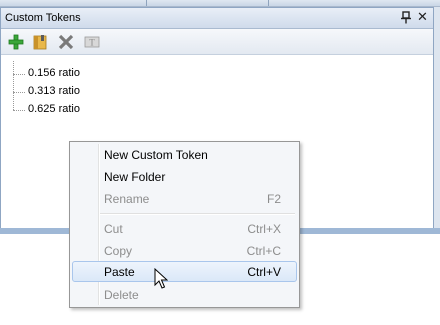  What do you see at coordinates (263, 251) in the screenshot?
I see `menu-item-shortcut: Ctrl+C` at bounding box center [263, 251].